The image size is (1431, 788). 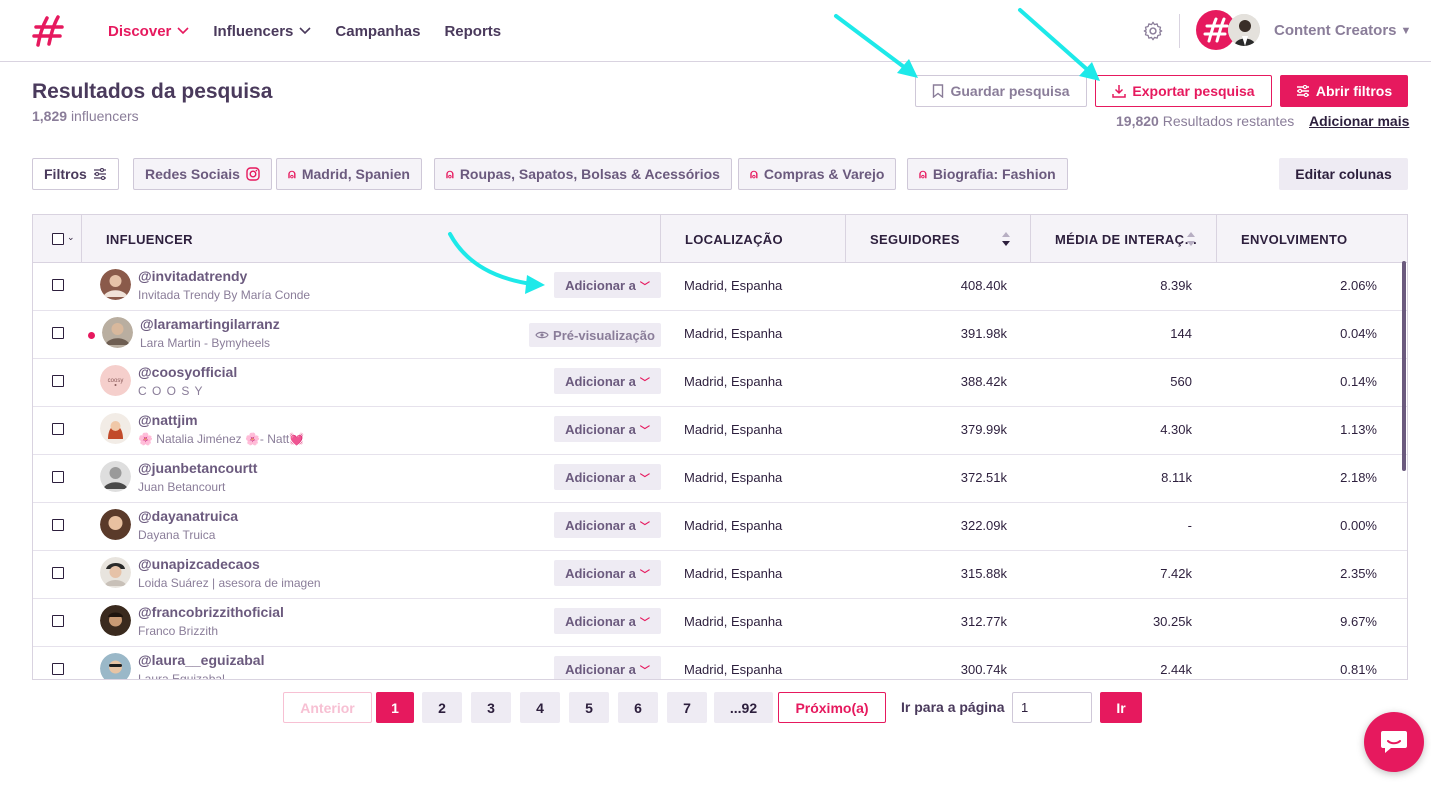 What do you see at coordinates (472, 31) in the screenshot?
I see `nav-reports: Reports` at bounding box center [472, 31].